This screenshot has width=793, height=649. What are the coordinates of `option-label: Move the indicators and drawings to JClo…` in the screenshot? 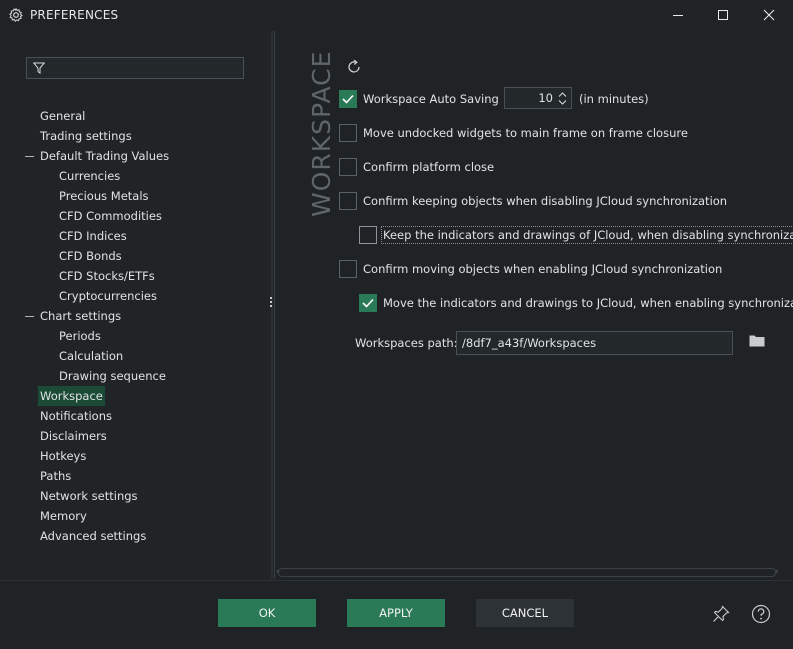 It's located at (588, 303).